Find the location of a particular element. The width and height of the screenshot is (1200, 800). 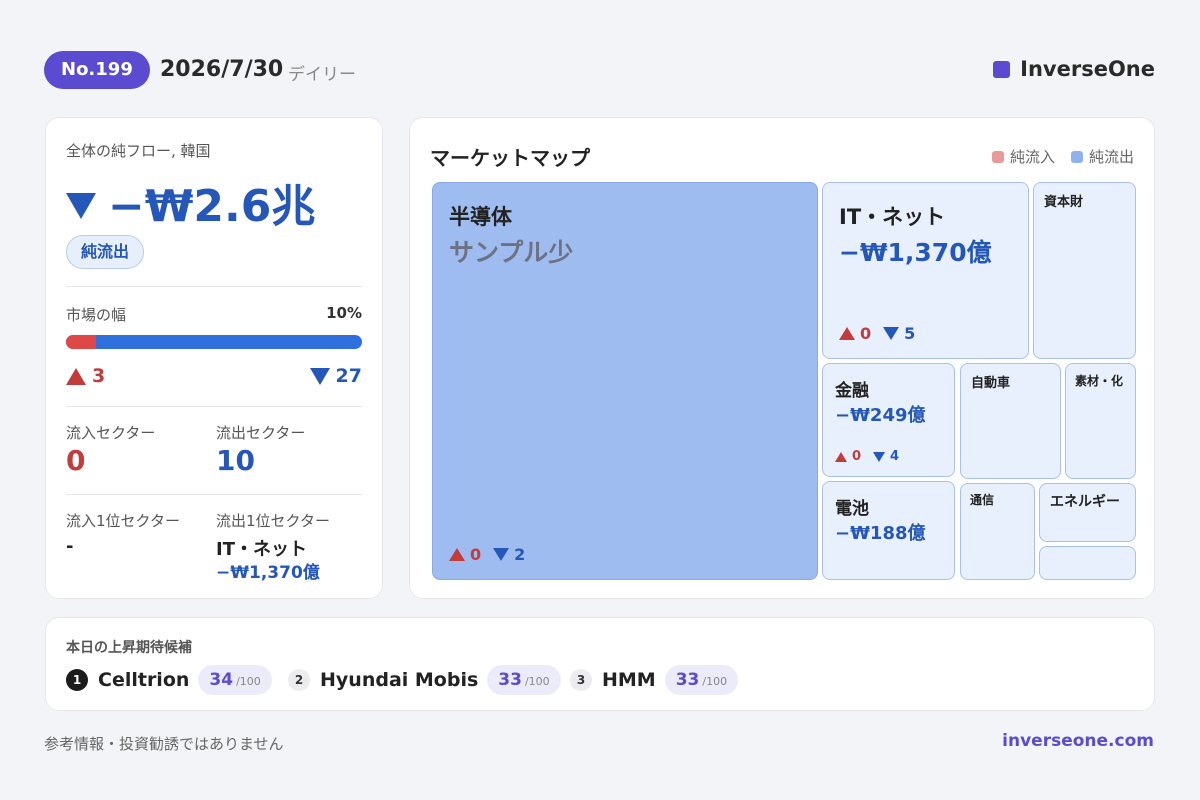

market-map-legend: 純流入 純流出 is located at coordinates (1055, 156).